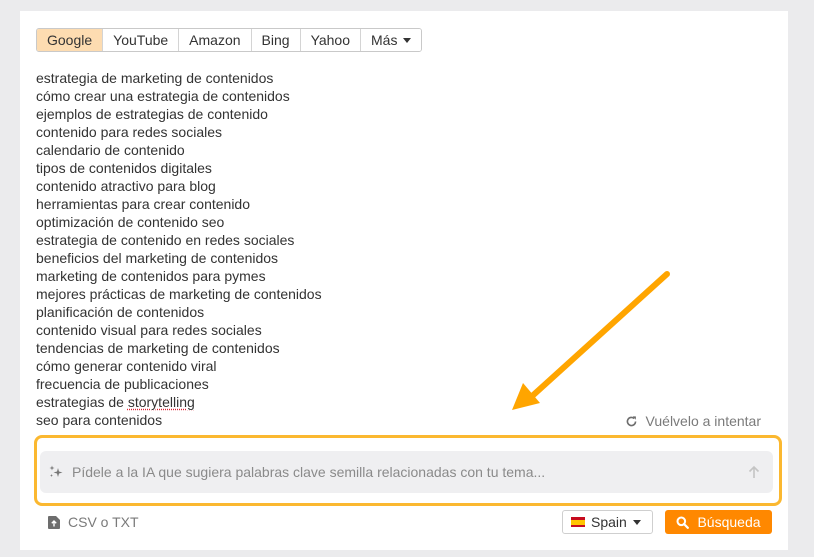 This screenshot has height=557, width=814. I want to click on ai-prompt-highlight-frame, so click(408, 470).